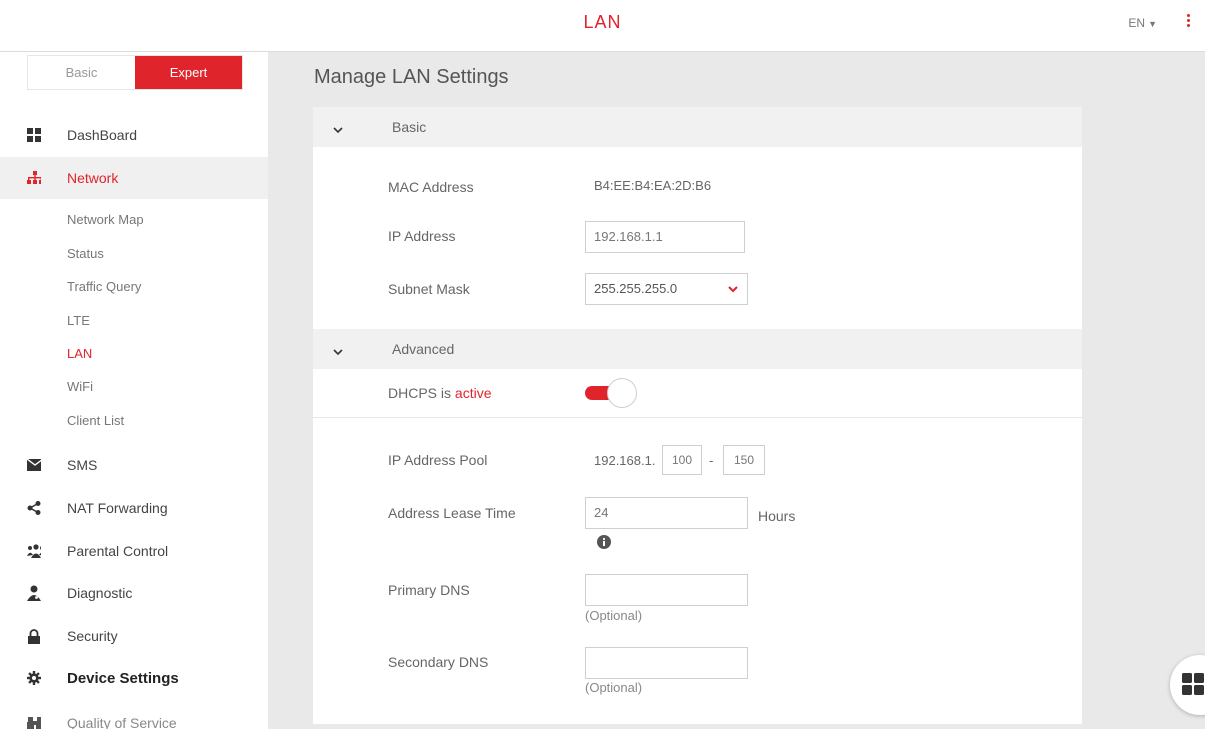 The width and height of the screenshot is (1205, 729). I want to click on sidebar-subitem-network-map: Network Map, so click(105, 219).